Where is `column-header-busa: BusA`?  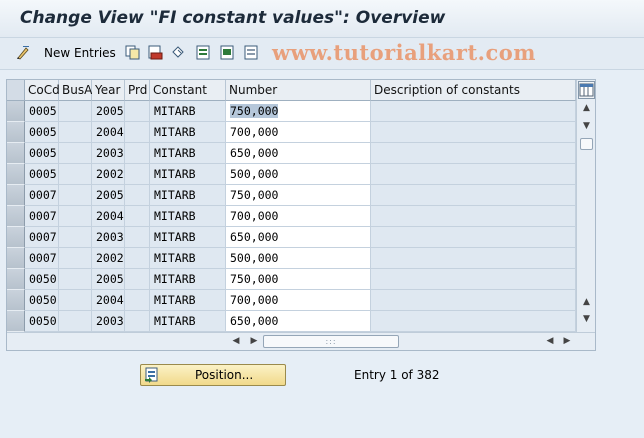
column-header-busa: BusA is located at coordinates (75, 90).